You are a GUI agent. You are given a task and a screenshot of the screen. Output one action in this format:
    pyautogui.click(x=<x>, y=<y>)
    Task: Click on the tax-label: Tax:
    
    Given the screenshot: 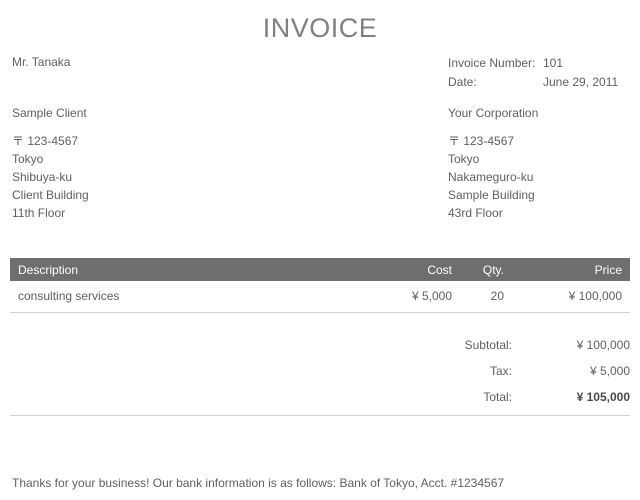 What is the action you would take?
    pyautogui.click(x=500, y=371)
    